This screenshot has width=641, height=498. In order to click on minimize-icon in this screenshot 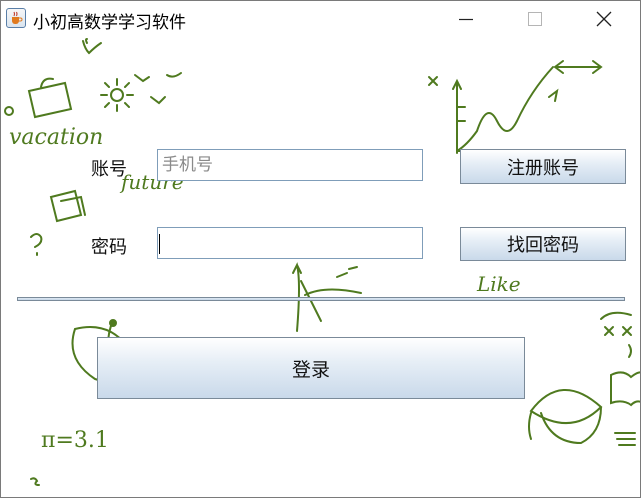, I will do `click(466, 19)`.